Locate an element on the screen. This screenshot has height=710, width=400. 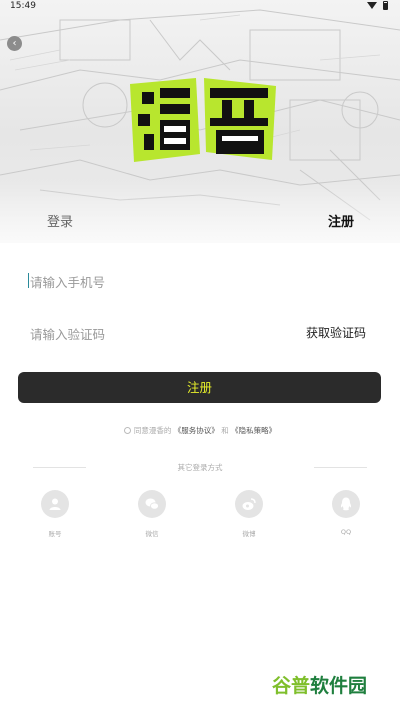
back-button: ‹ is located at coordinates (14, 43).